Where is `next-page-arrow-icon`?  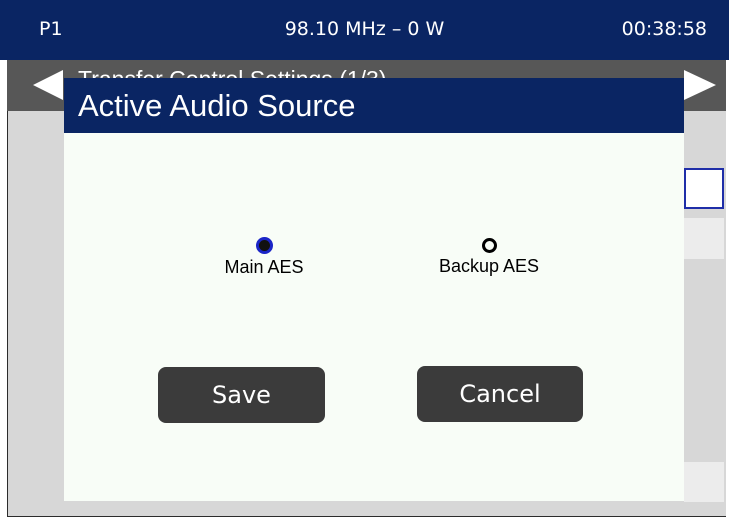 next-page-arrow-icon is located at coordinates (700, 85).